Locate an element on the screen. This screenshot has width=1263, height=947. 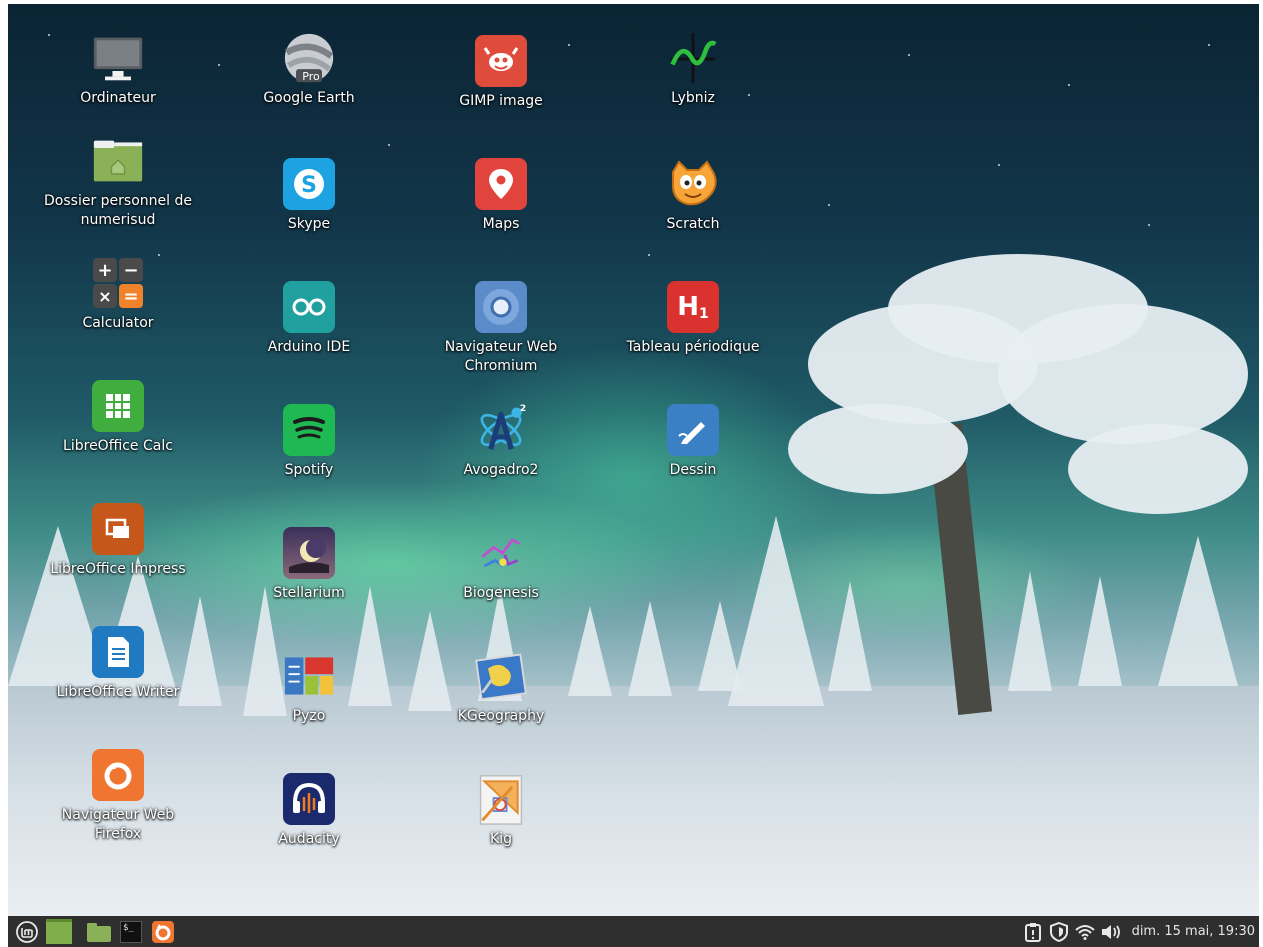
desktop-icon-avogadro2: 2 Avogadro2 is located at coordinates (501, 442).